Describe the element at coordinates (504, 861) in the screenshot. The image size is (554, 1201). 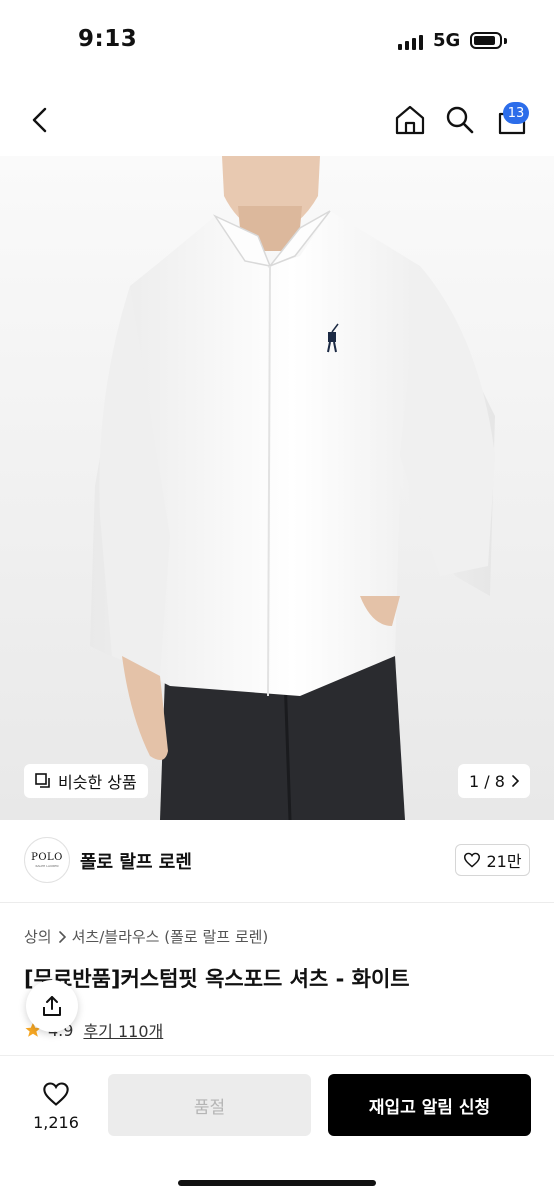
I see `brand-like-count: 21만` at that location.